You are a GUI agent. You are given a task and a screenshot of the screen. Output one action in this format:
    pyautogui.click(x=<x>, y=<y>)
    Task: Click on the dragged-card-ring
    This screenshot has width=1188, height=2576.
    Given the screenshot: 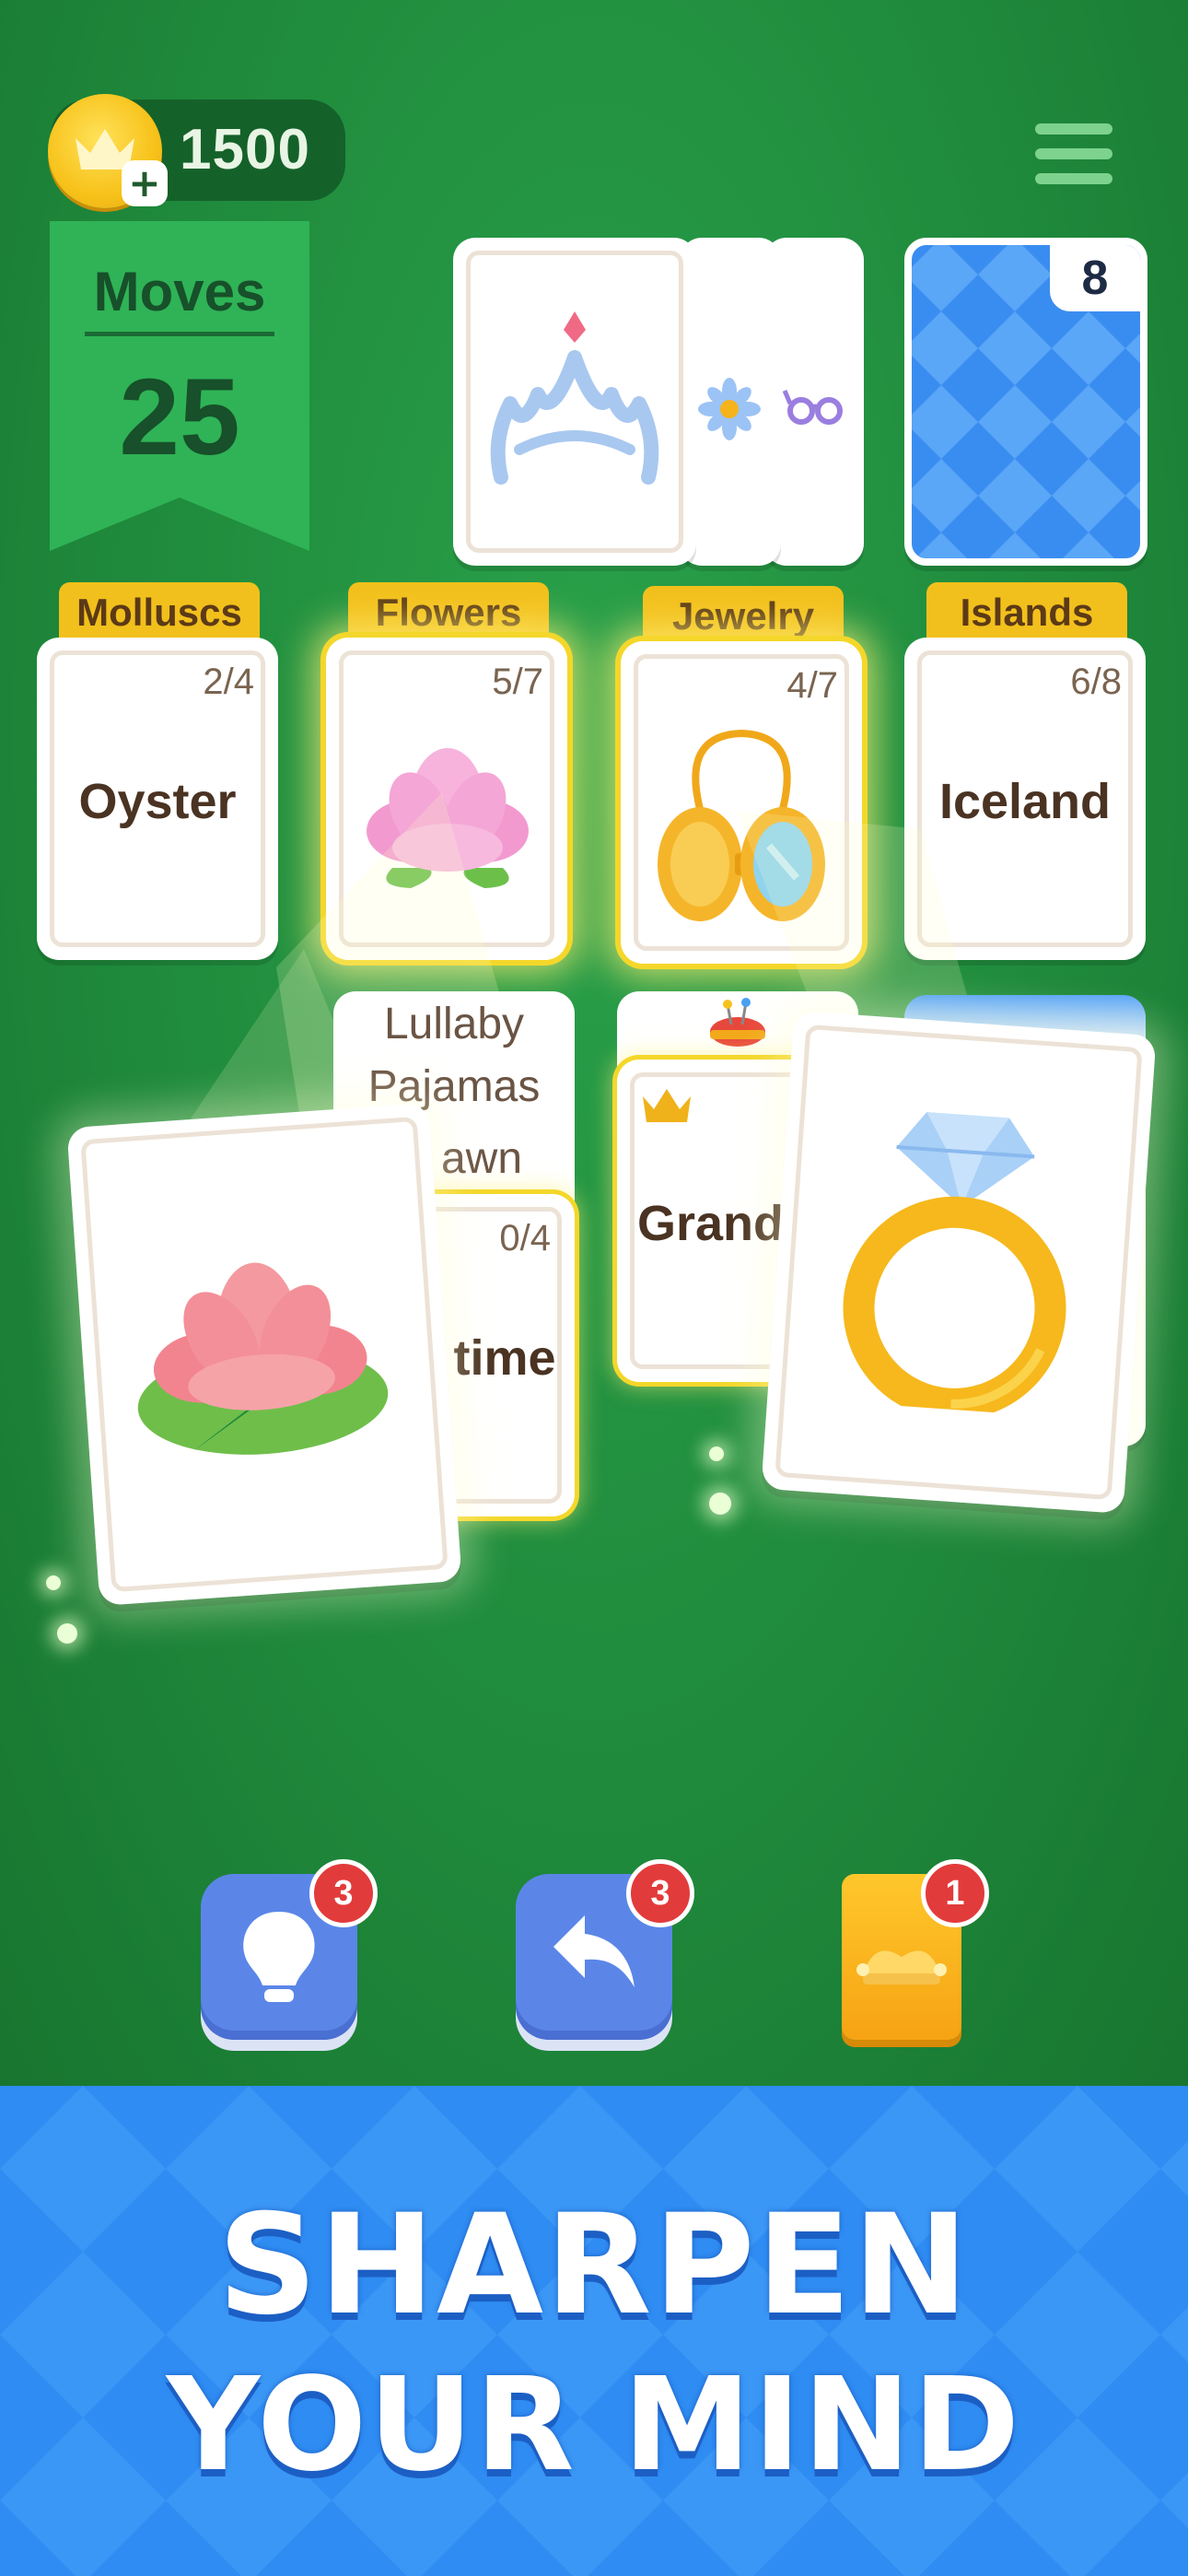 What is the action you would take?
    pyautogui.click(x=959, y=1262)
    